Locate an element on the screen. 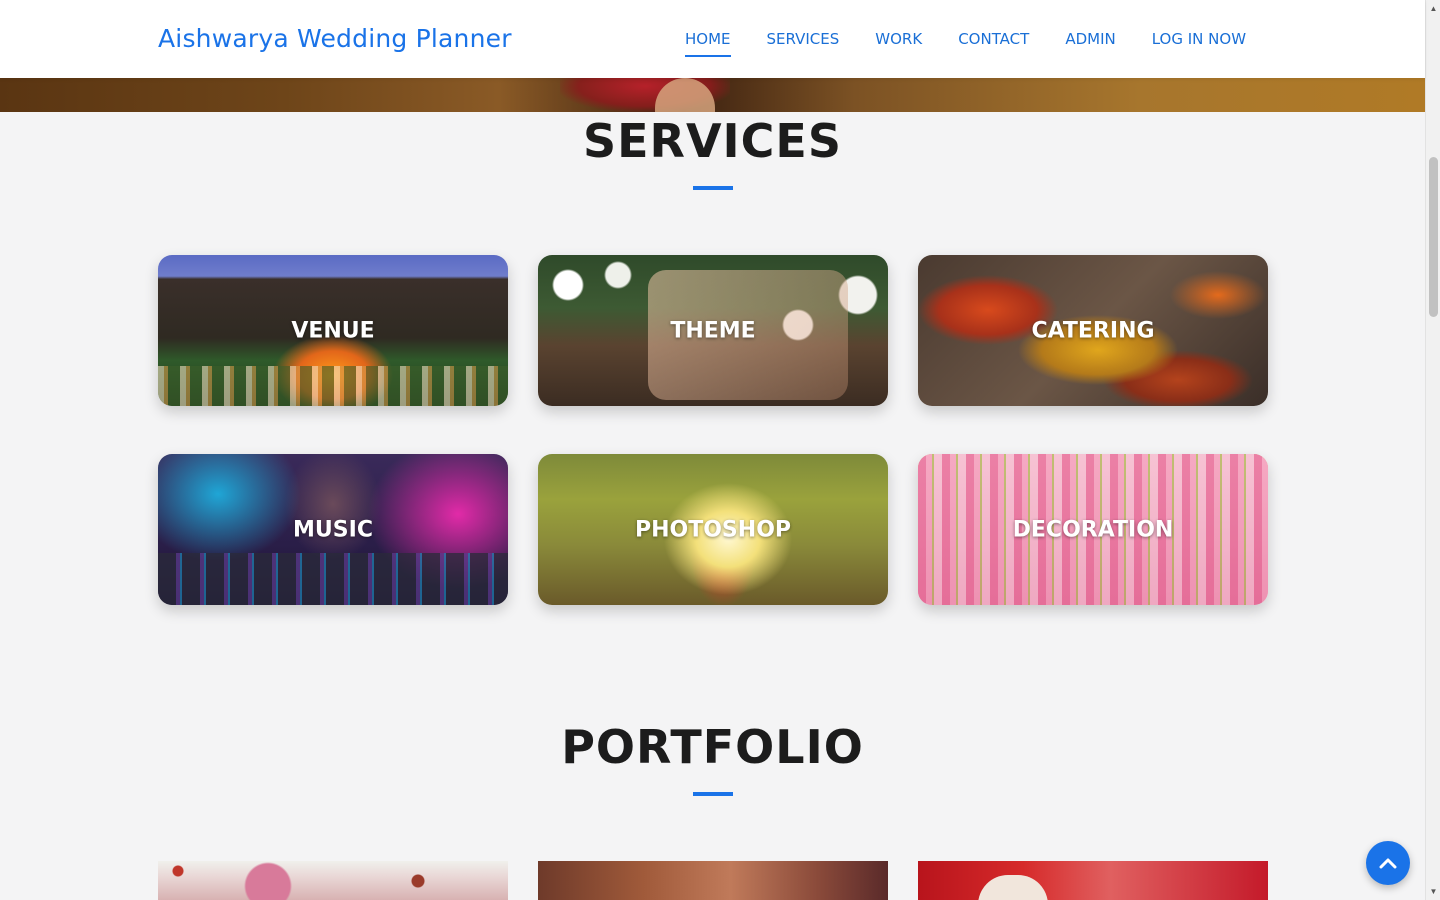 The width and height of the screenshot is (1440, 900). service-card-label: VENUE is located at coordinates (333, 330).